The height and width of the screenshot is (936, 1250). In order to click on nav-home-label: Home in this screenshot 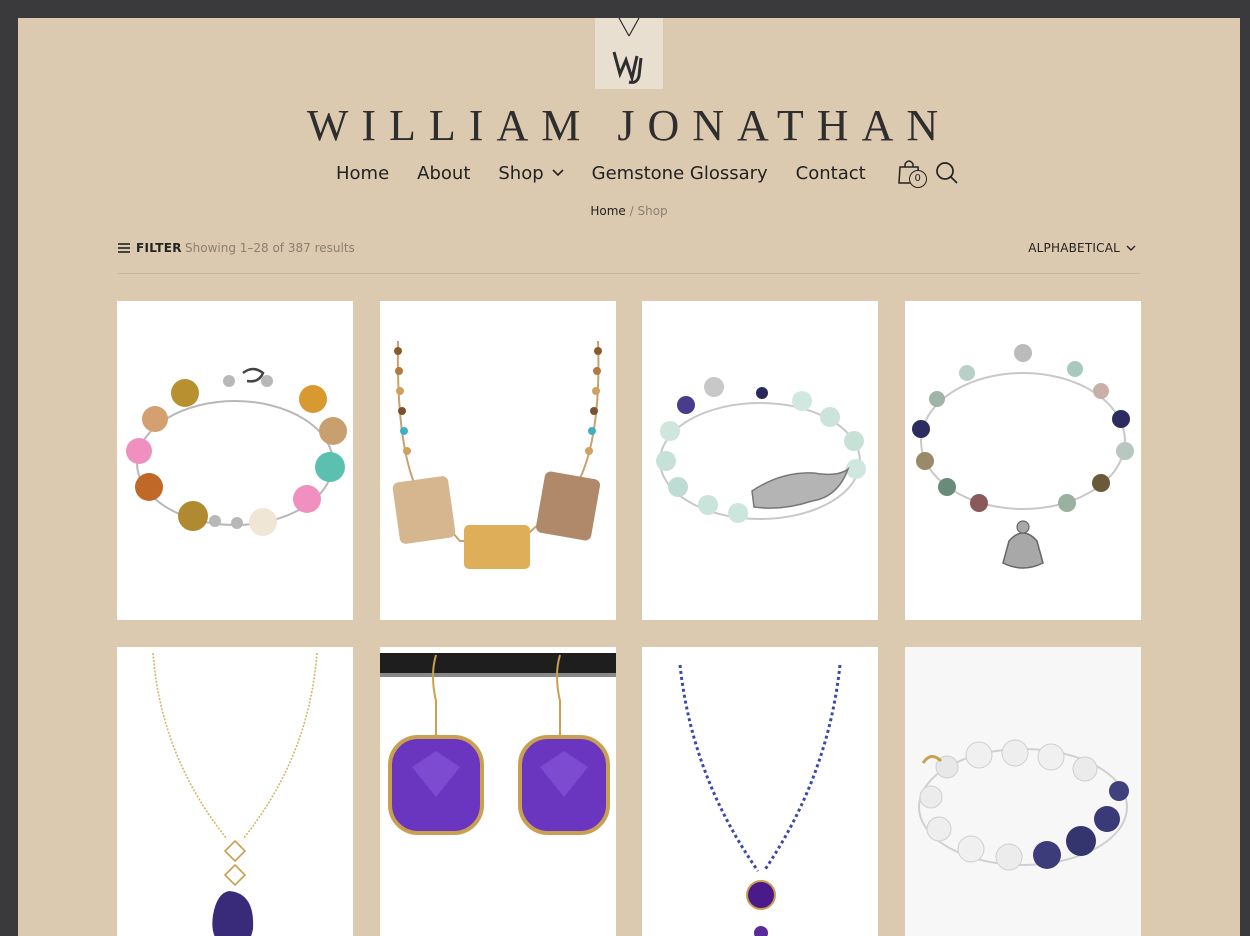, I will do `click(363, 173)`.